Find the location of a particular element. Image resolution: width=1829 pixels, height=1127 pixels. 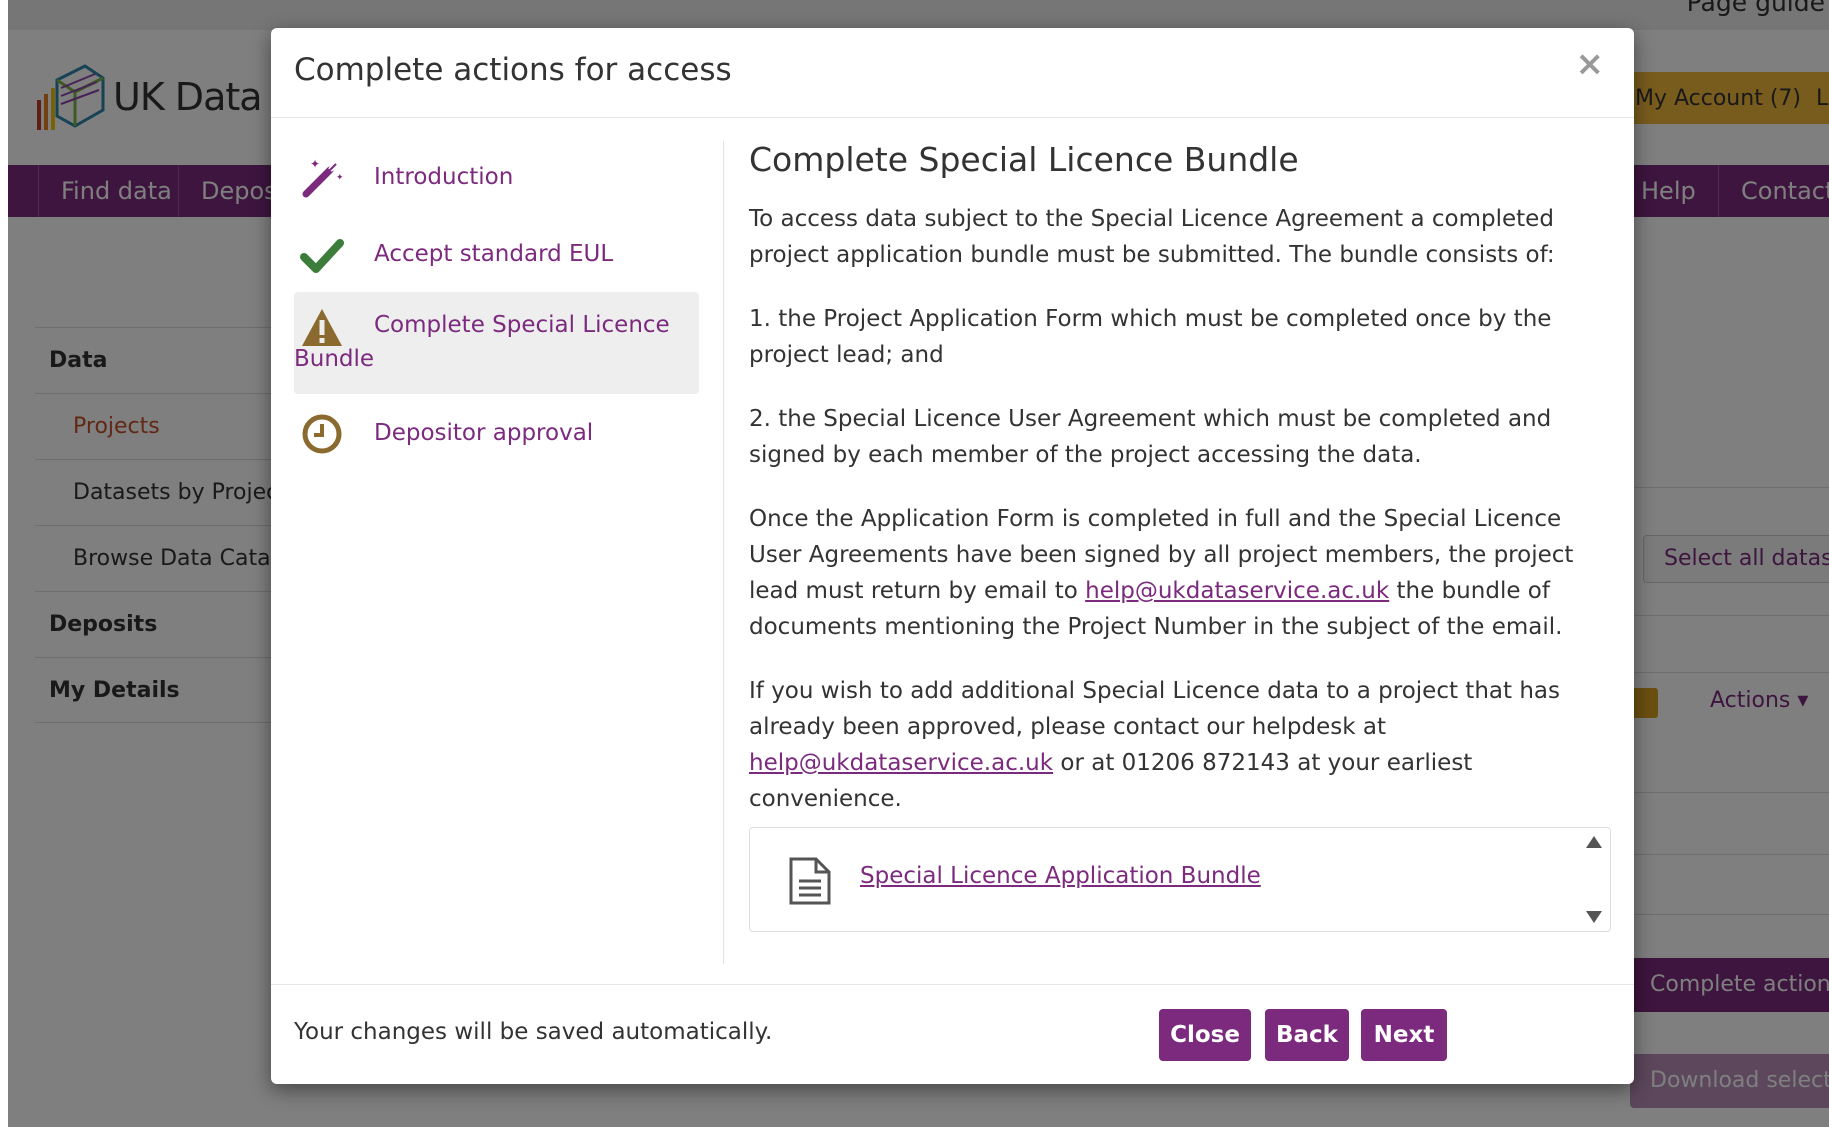

special-licence-bundle-link: Special Licence Application Bundle is located at coordinates (1060, 876).